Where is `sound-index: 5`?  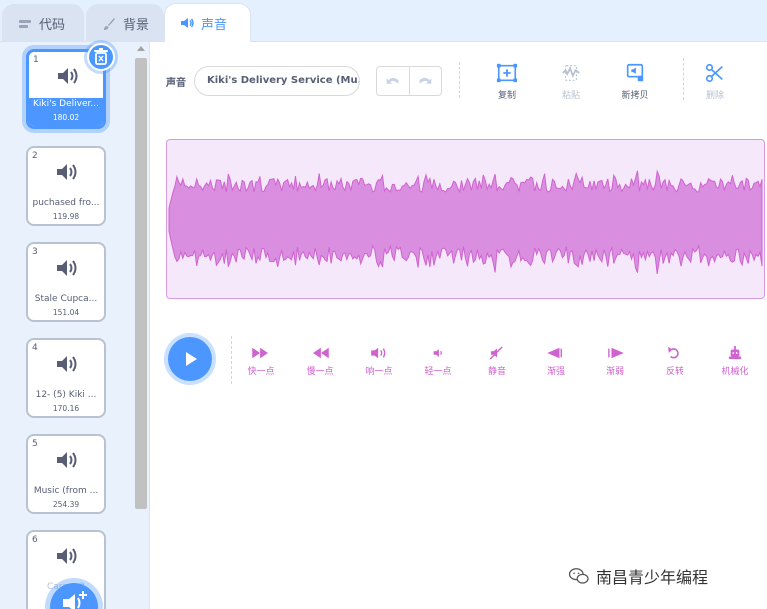 sound-index: 5 is located at coordinates (35, 444).